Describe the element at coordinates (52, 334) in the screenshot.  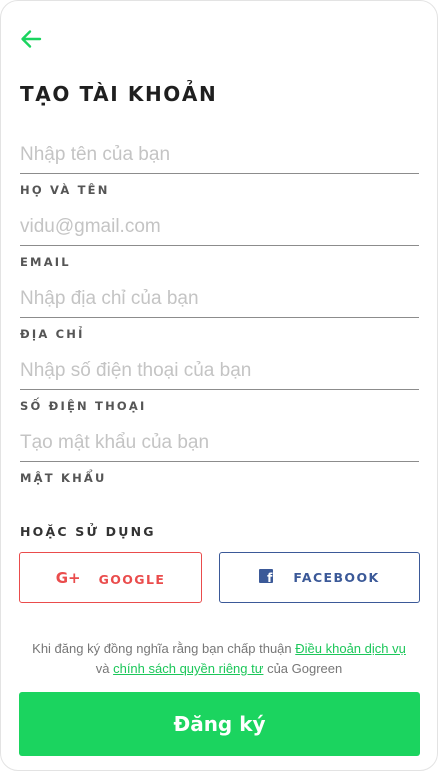
I see `address-label: ĐỊA CHỈ` at that location.